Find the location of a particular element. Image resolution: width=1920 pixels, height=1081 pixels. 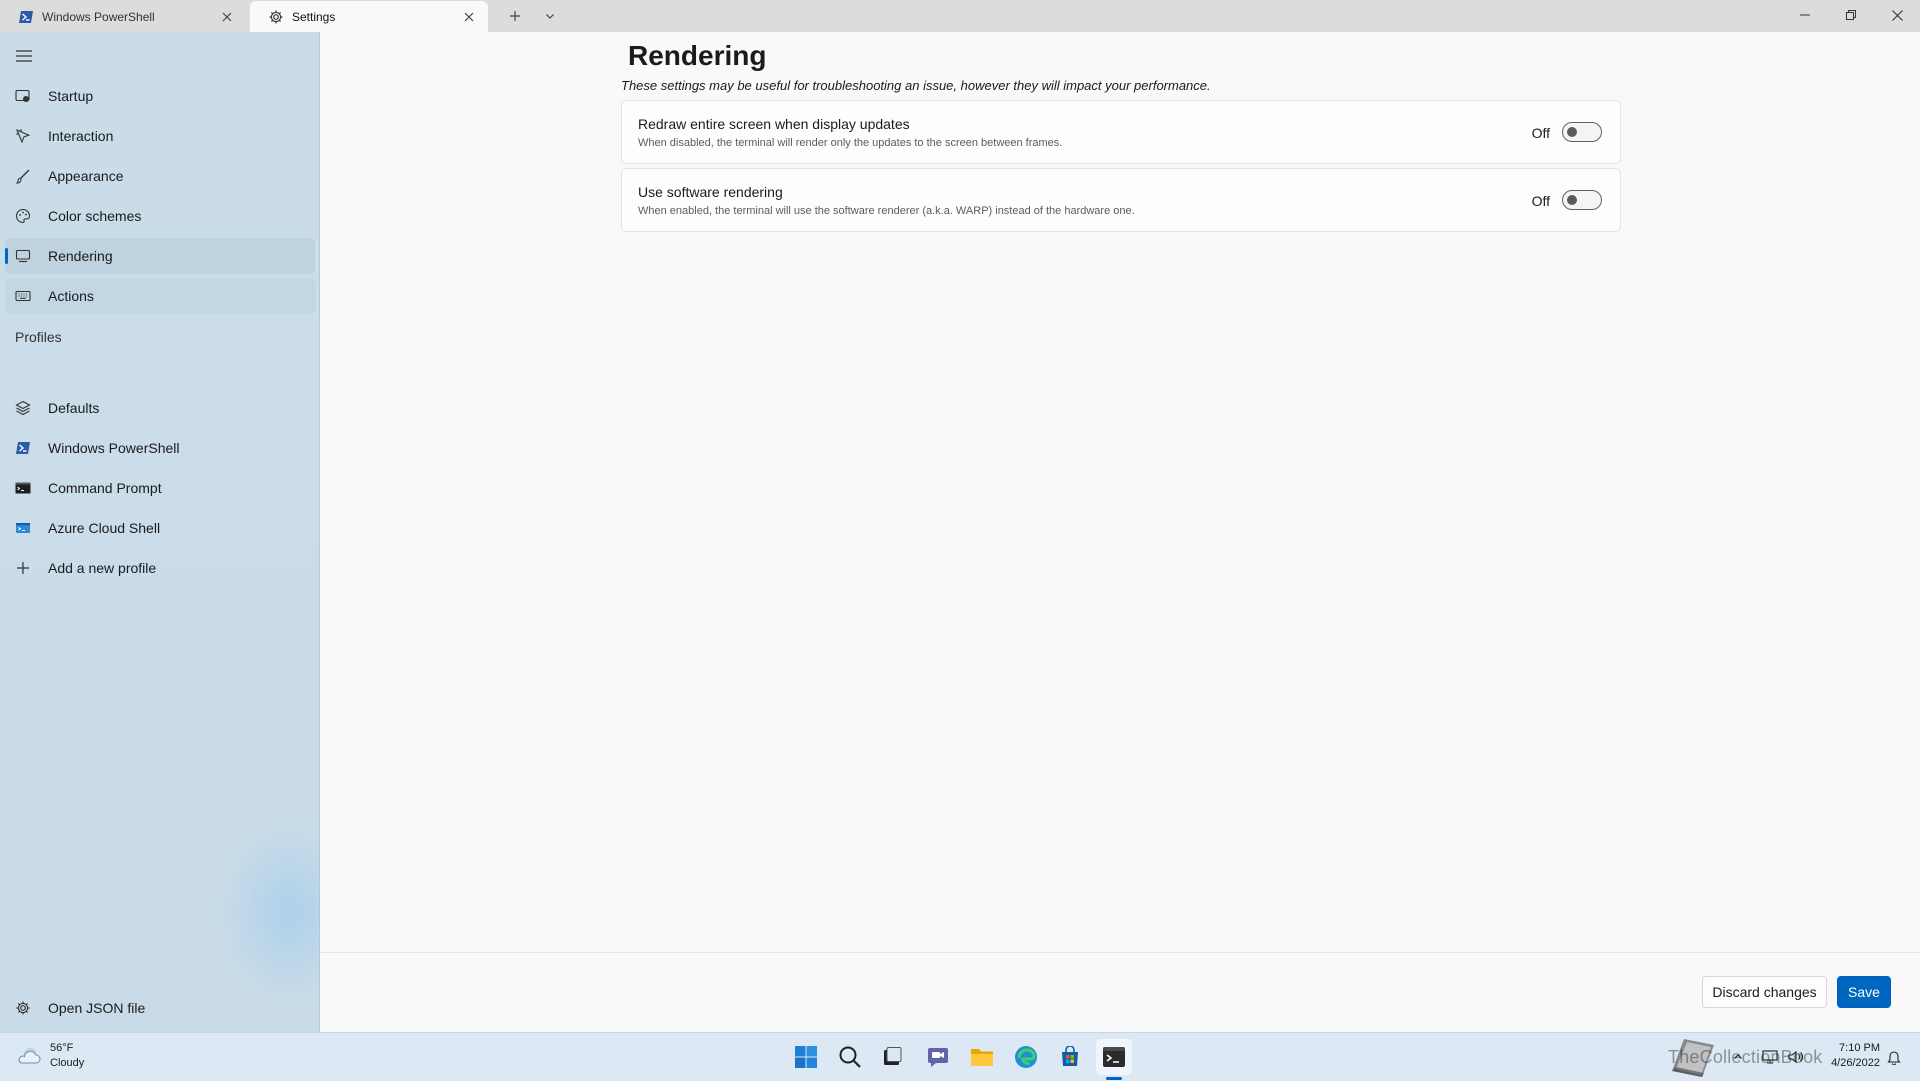

weather-temperature: 56°F is located at coordinates (62, 1048).